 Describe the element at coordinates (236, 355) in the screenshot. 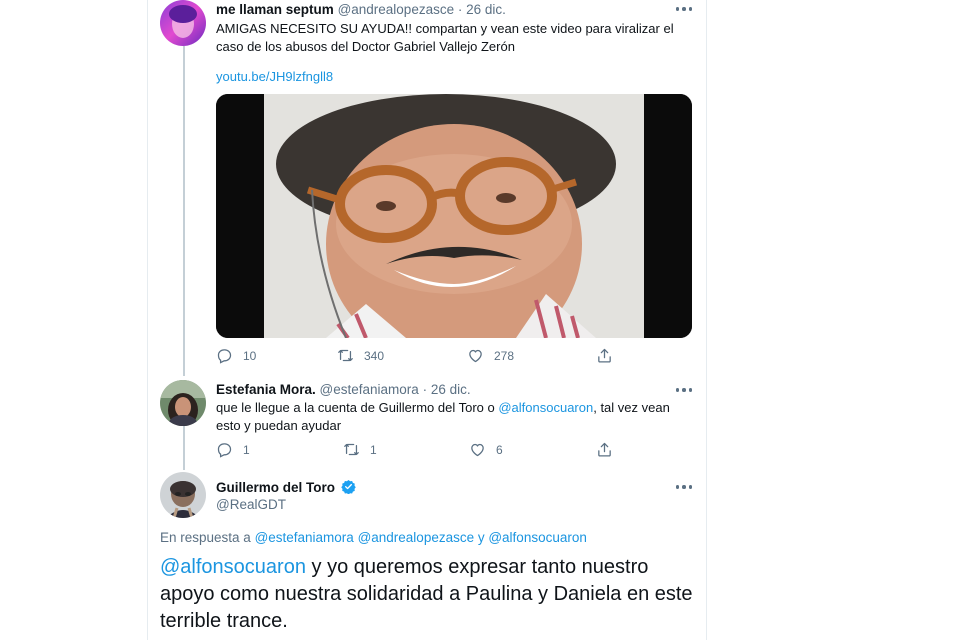

I see `reply-action: 10` at that location.